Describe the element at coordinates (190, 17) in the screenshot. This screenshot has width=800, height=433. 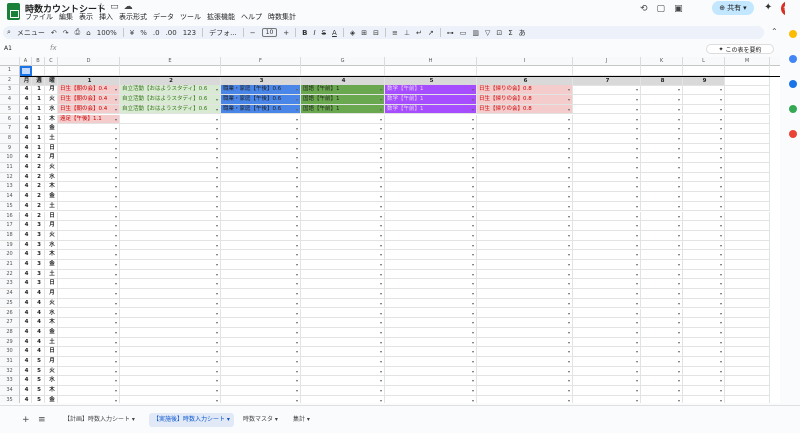
I see `menu-tools: ツール` at that location.